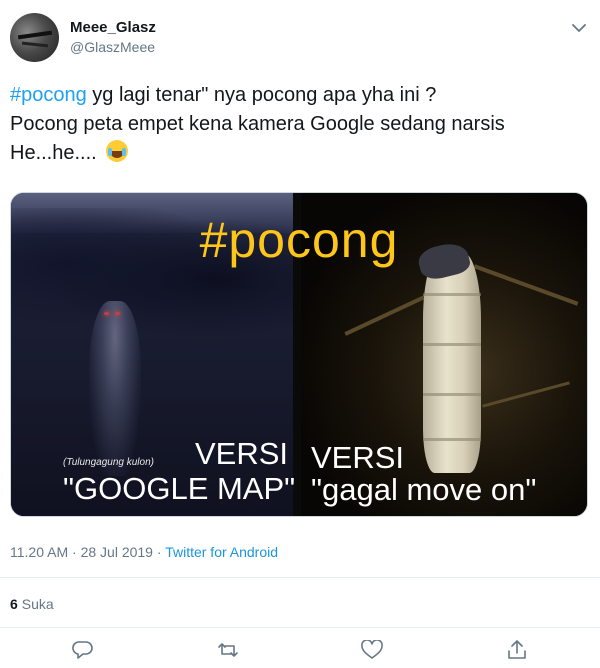 The width and height of the screenshot is (600, 668). Describe the element at coordinates (517, 650) in the screenshot. I see `share-icon` at that location.